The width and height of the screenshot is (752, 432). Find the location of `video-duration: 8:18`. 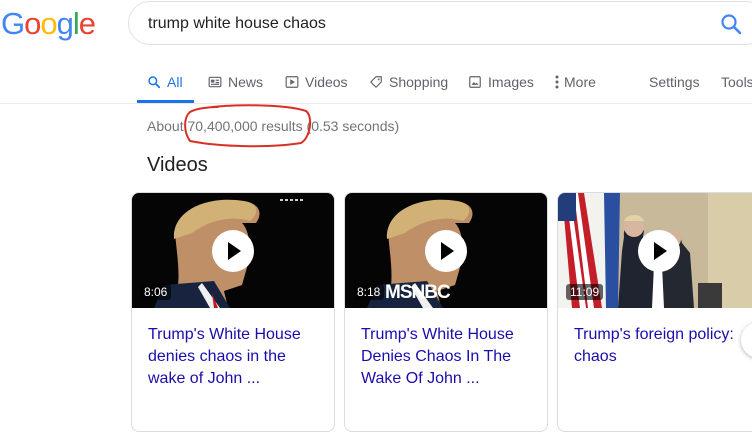

video-duration: 8:18 is located at coordinates (369, 292).